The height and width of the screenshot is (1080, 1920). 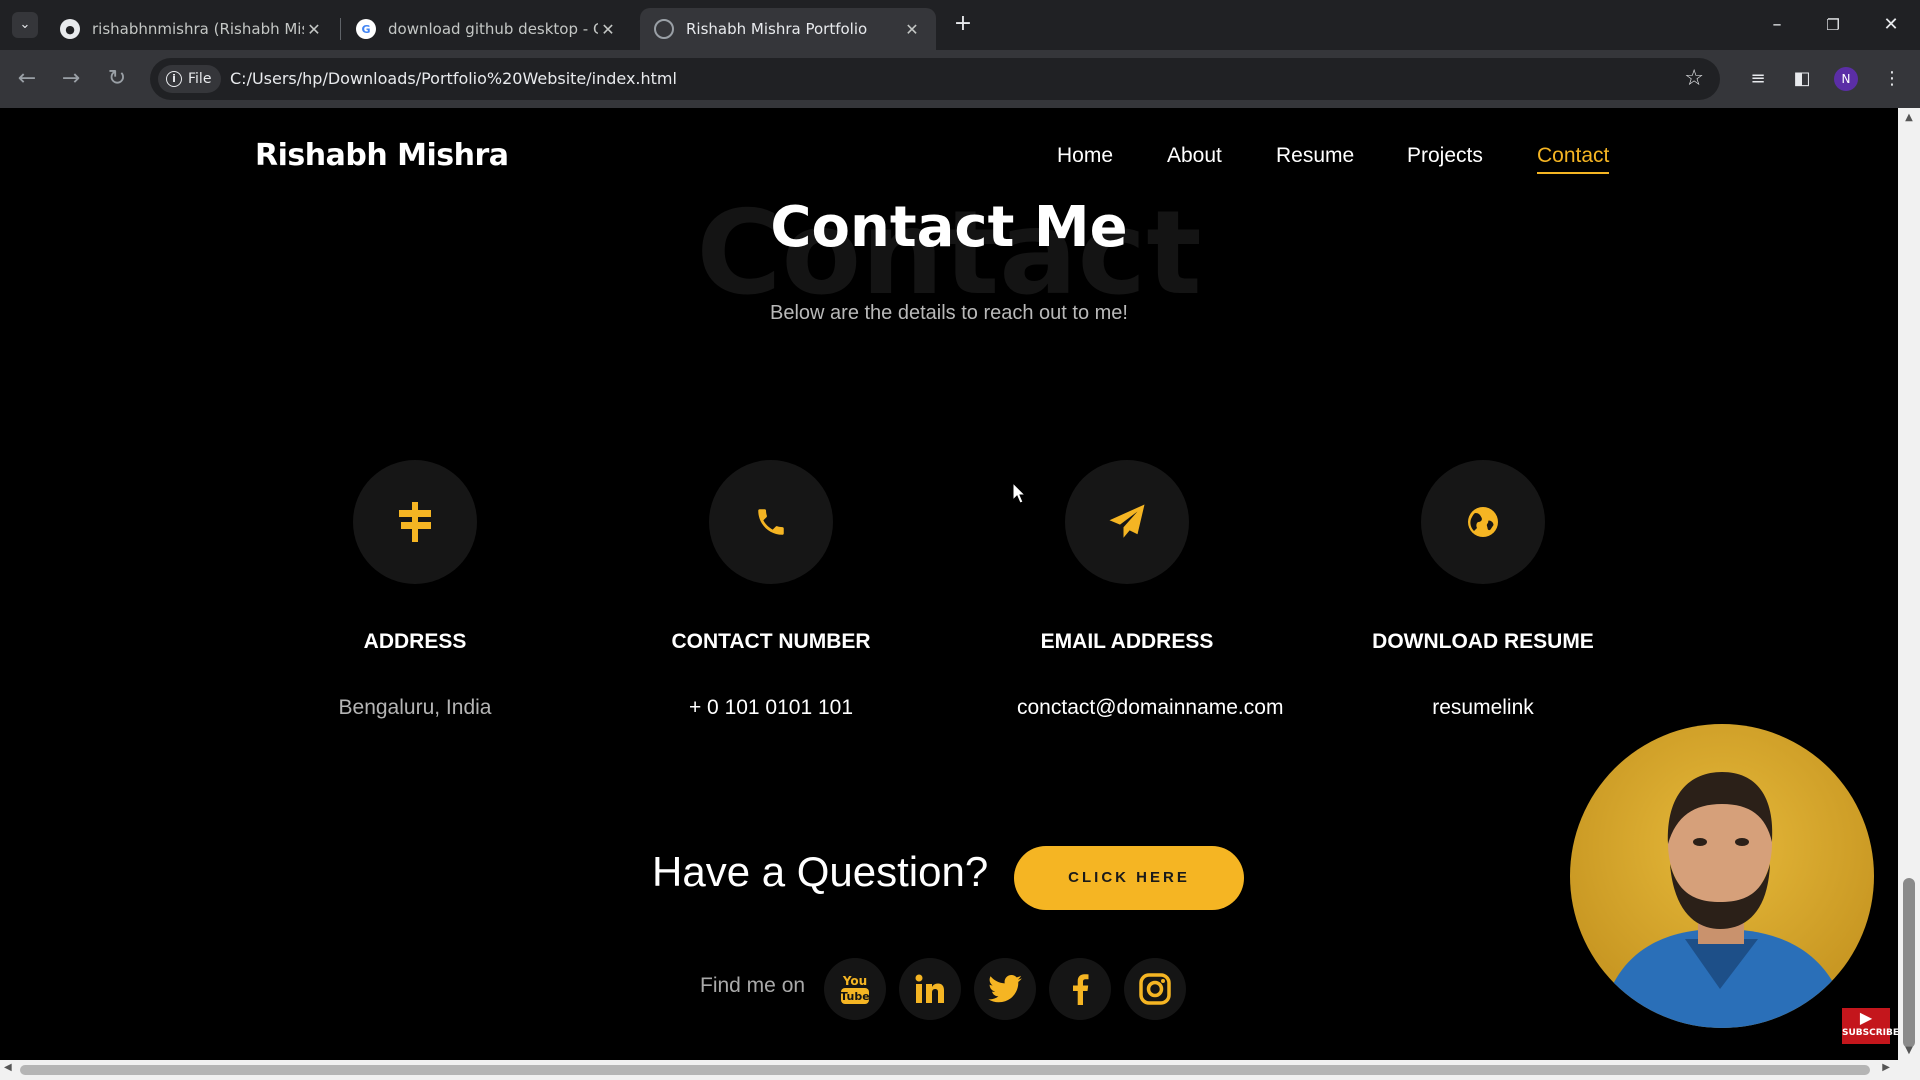 What do you see at coordinates (1445, 156) in the screenshot?
I see `nav-projects: Projects` at bounding box center [1445, 156].